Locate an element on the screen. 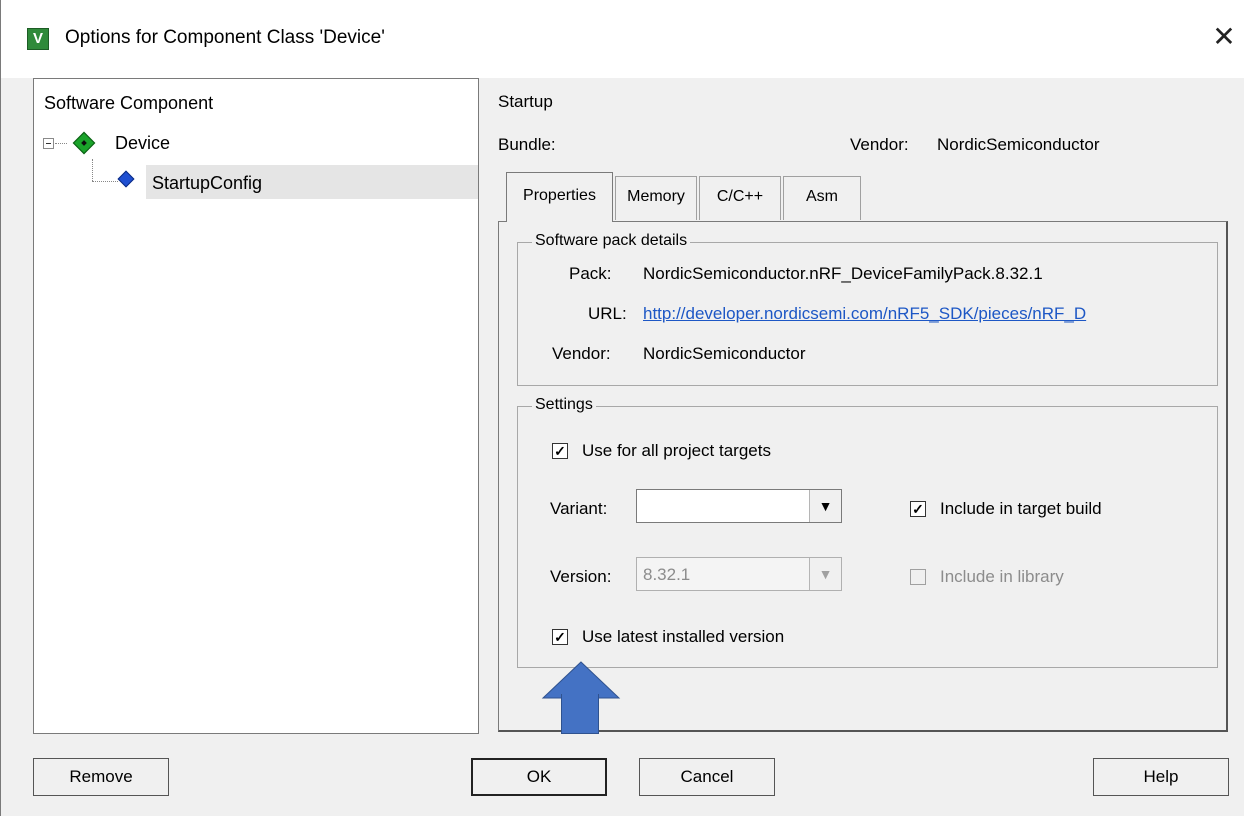  settings-legend: Settings is located at coordinates (564, 405).